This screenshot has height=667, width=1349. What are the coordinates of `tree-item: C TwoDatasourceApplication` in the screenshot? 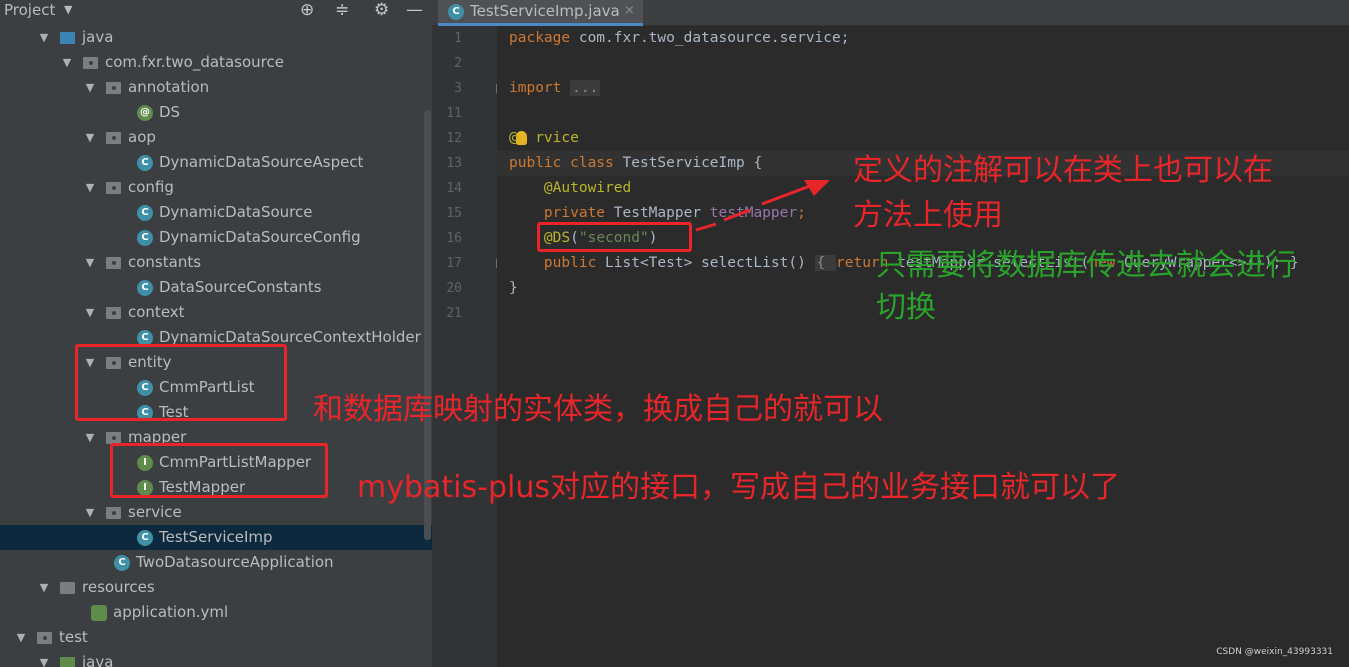 It's located at (216, 562).